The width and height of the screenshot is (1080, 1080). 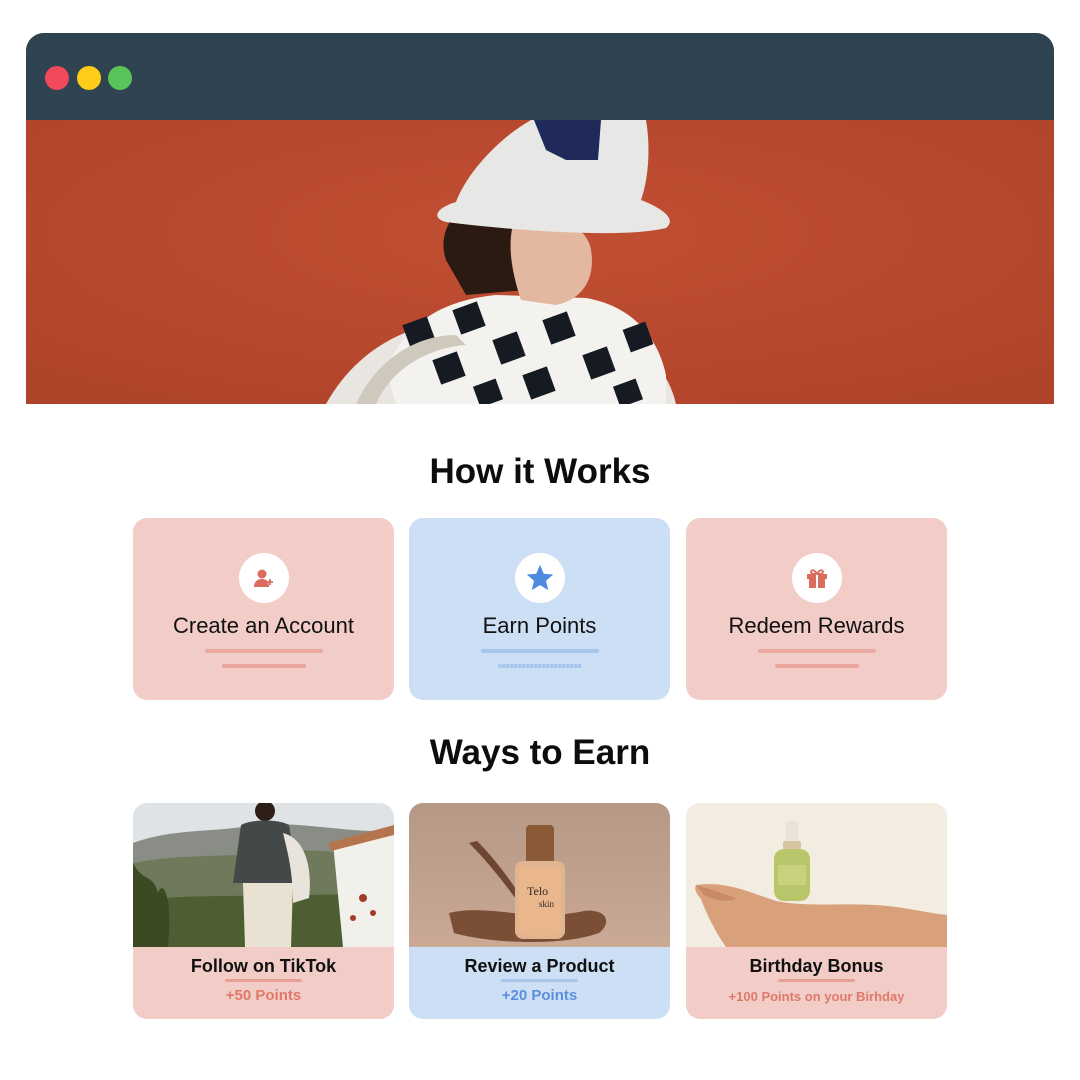 I want to click on earn-points: +100 Points on your Birhday, so click(x=816, y=996).